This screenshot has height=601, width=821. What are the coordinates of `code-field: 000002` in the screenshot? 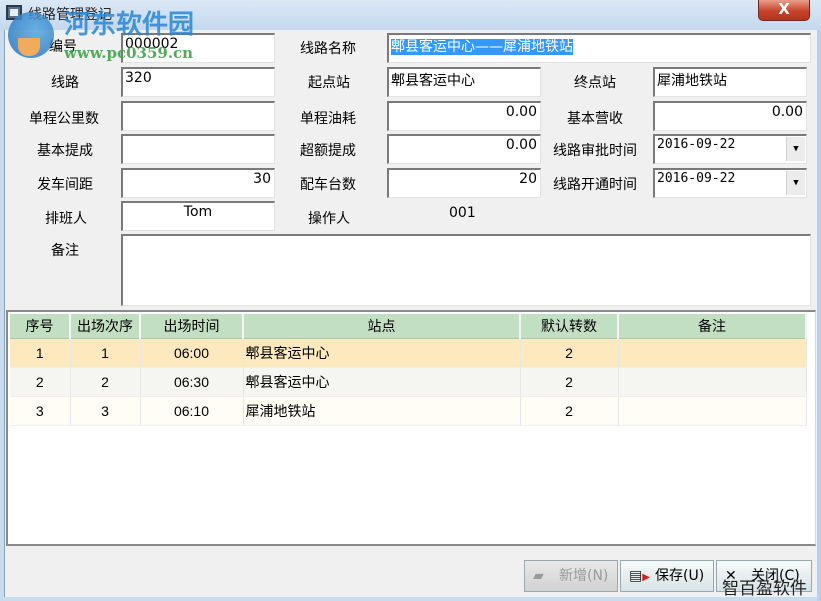 It's located at (198, 48).